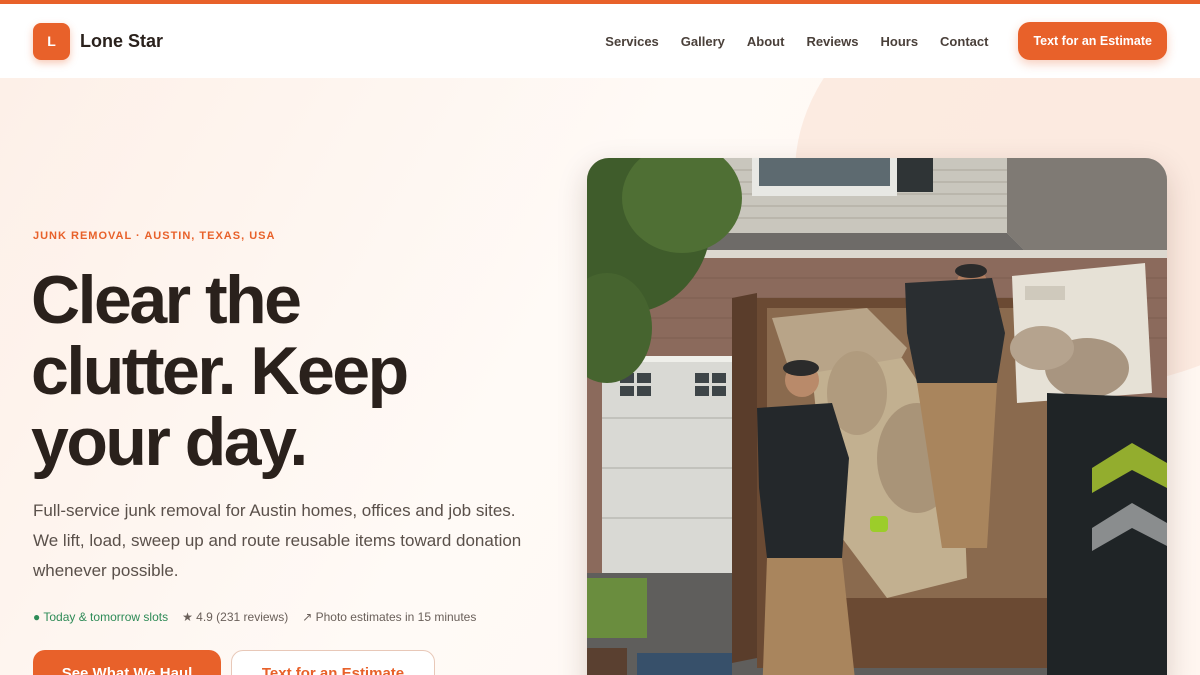 Image resolution: width=1200 pixels, height=675 pixels. Describe the element at coordinates (101, 617) in the screenshot. I see `availability-badge: ● Today & tomorrow slots` at that location.